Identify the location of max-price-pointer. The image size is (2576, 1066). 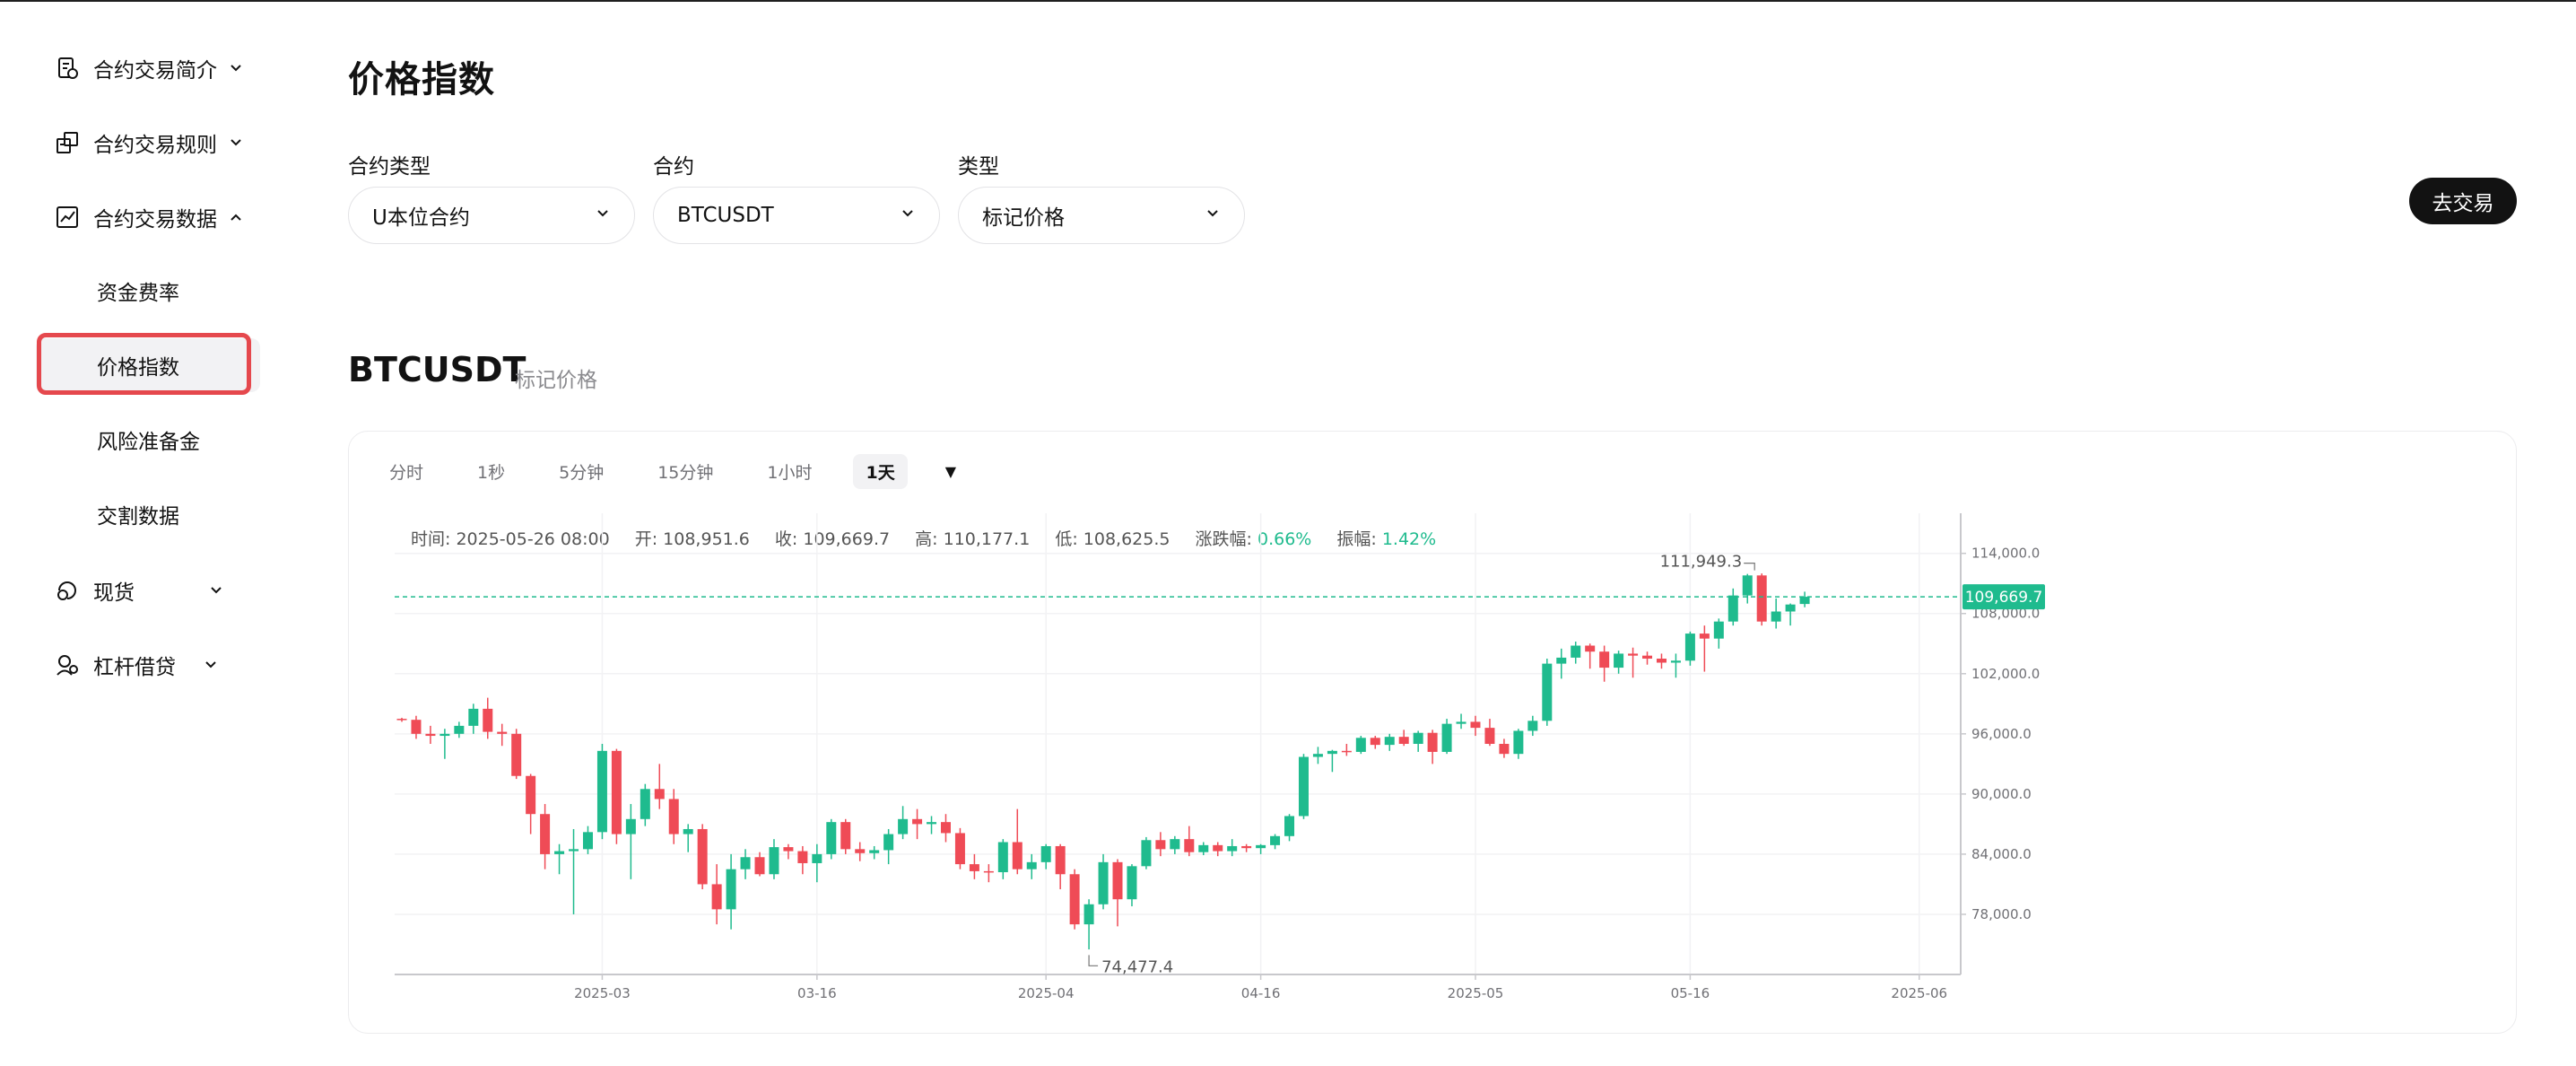
(1749, 567).